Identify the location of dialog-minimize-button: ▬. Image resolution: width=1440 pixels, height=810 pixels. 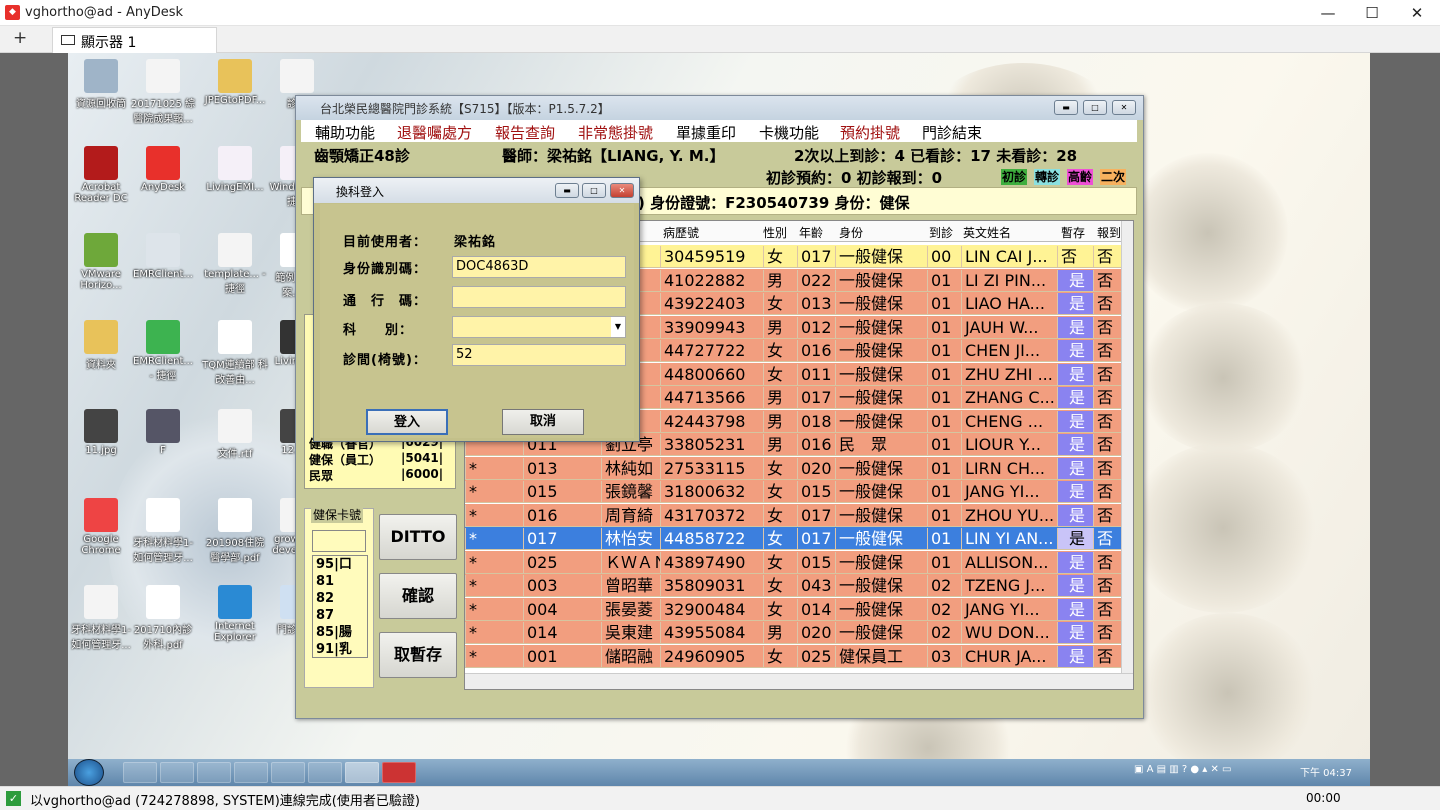
(567, 190).